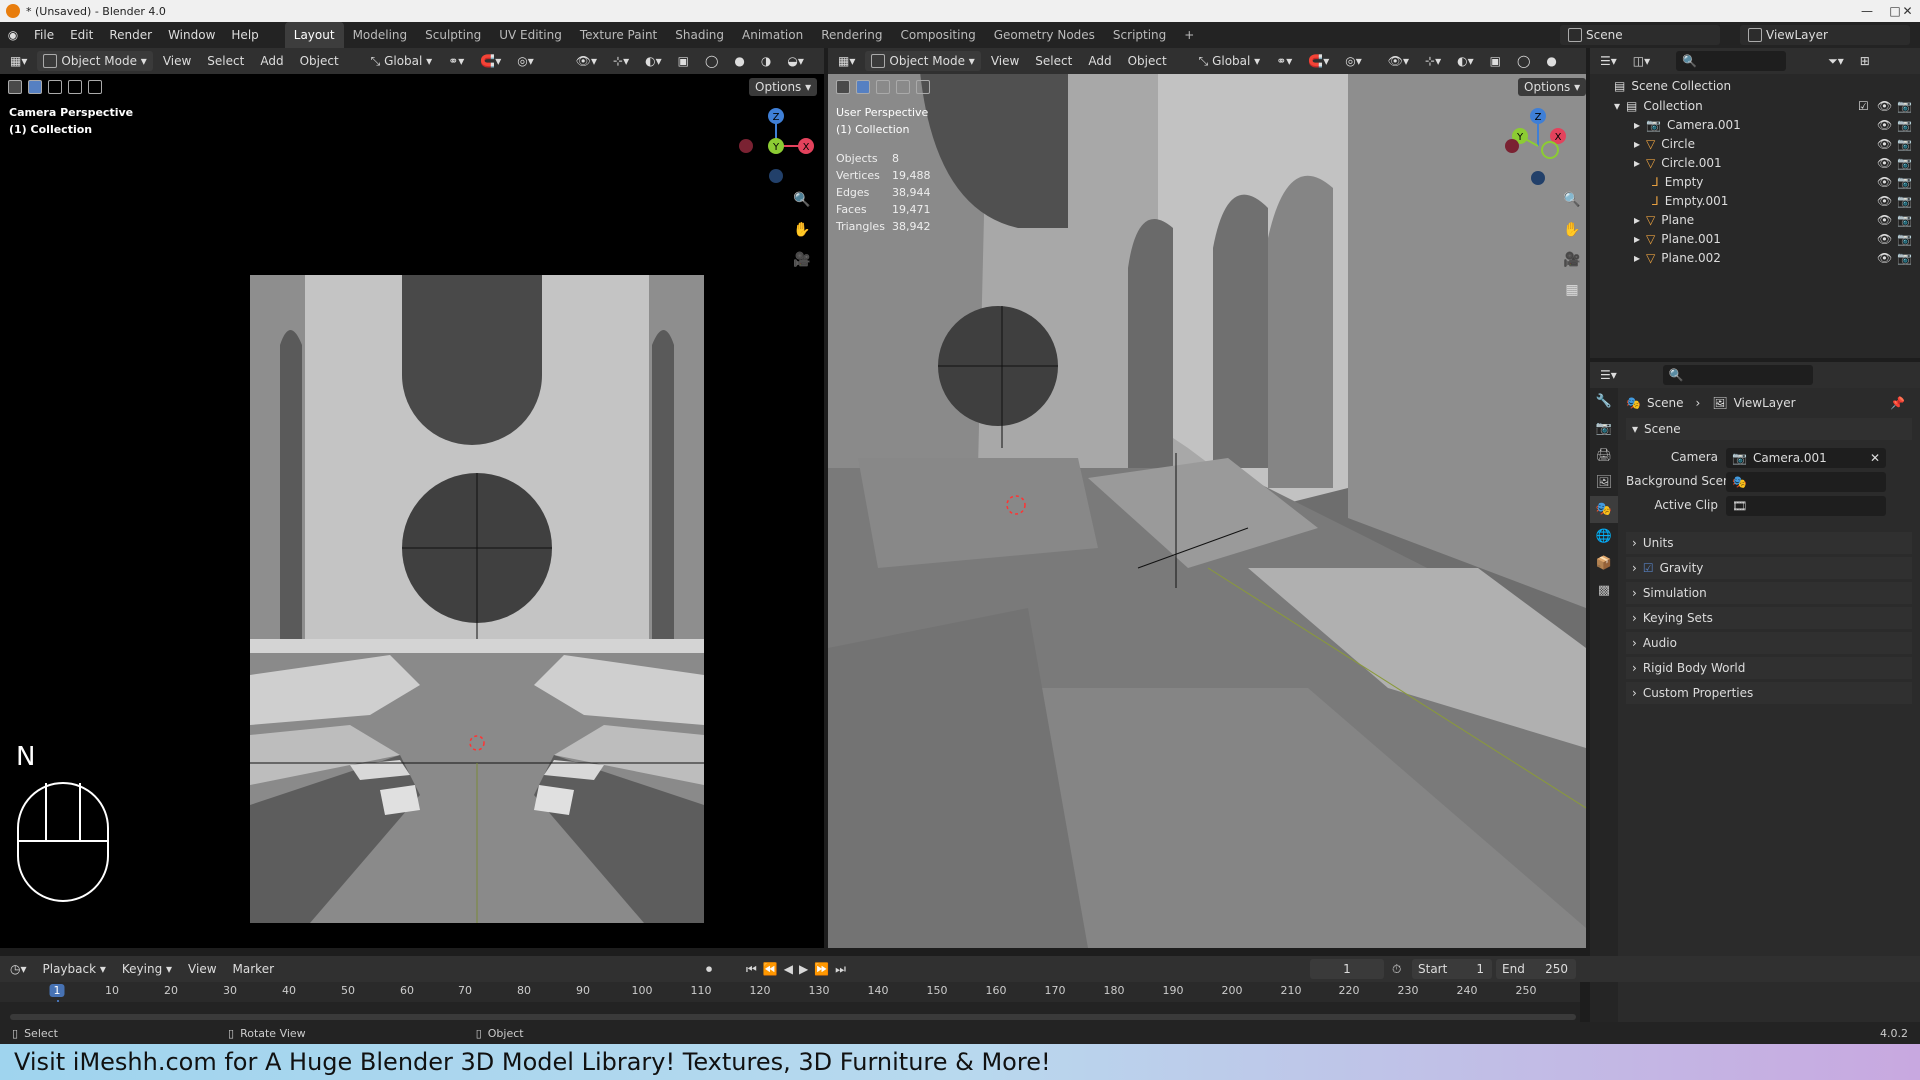 This screenshot has width=1920, height=1080. Describe the element at coordinates (1755, 200) in the screenshot. I see `outliner-item-empty-001: ⅃ Empty.001 👁 📷` at that location.